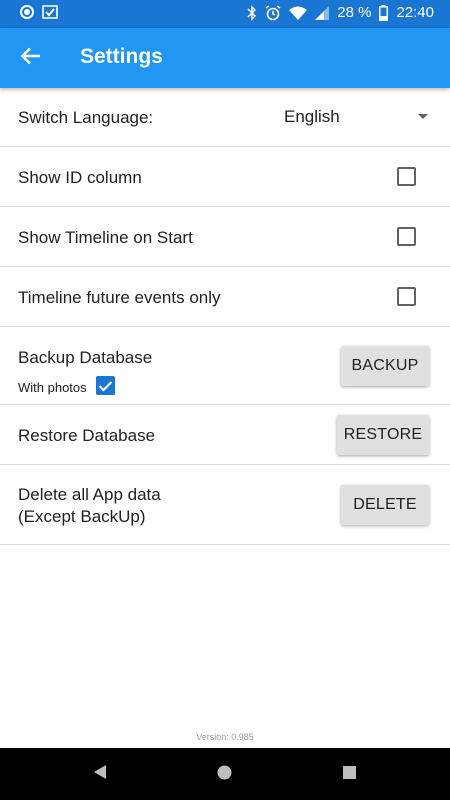 The image size is (450, 800). Describe the element at coordinates (80, 177) in the screenshot. I see `show-id-column-label: Show ID column` at that location.